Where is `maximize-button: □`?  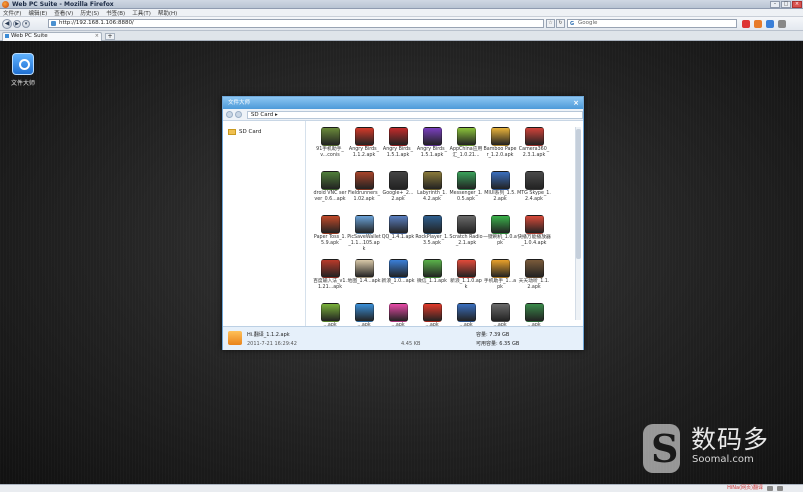
maximize-button: □ is located at coordinates (786, 4).